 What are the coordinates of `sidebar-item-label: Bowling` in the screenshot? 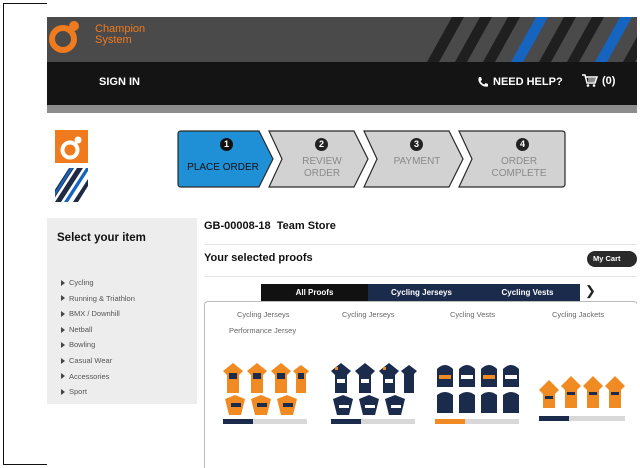 It's located at (82, 345).